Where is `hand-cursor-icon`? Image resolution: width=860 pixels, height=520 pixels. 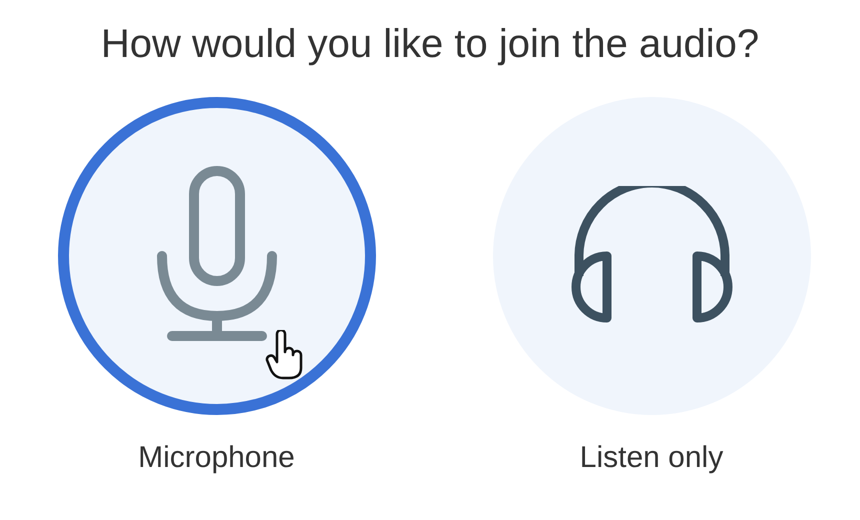 hand-cursor-icon is located at coordinates (284, 355).